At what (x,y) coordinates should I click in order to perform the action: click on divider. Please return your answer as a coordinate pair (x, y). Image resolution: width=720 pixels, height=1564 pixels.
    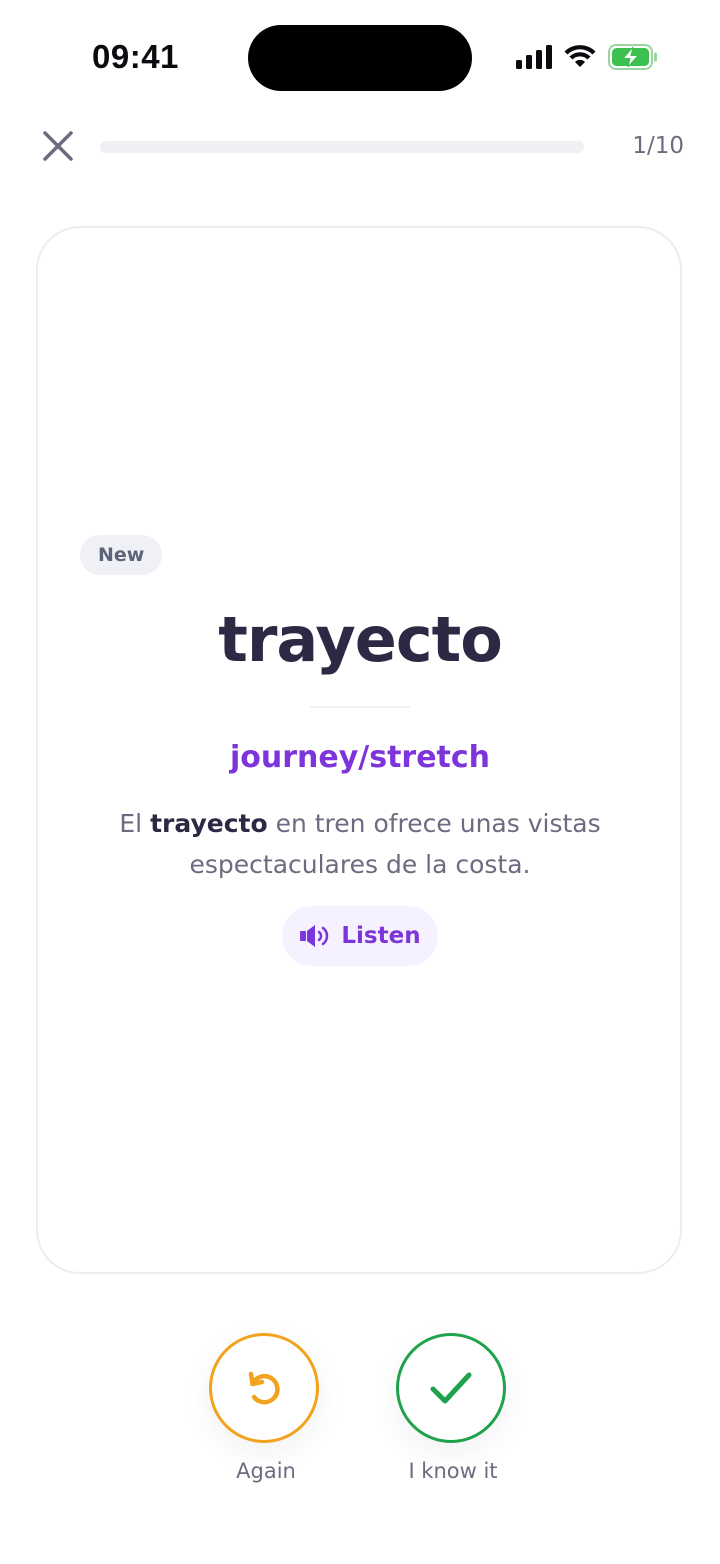
    Looking at the image, I should click on (360, 707).